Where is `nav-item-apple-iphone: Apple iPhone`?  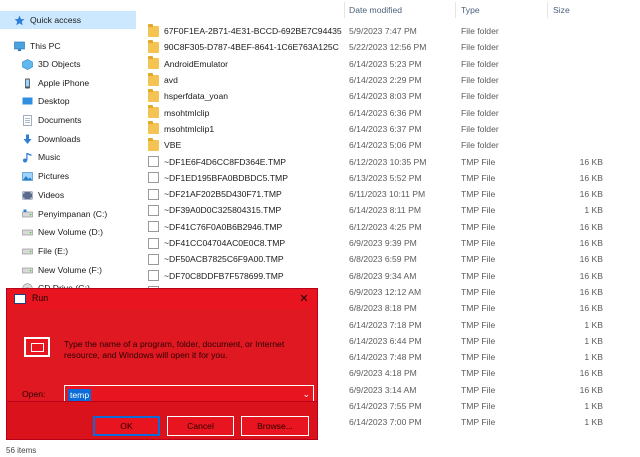 nav-item-apple-iphone: Apple iPhone is located at coordinates (68, 83).